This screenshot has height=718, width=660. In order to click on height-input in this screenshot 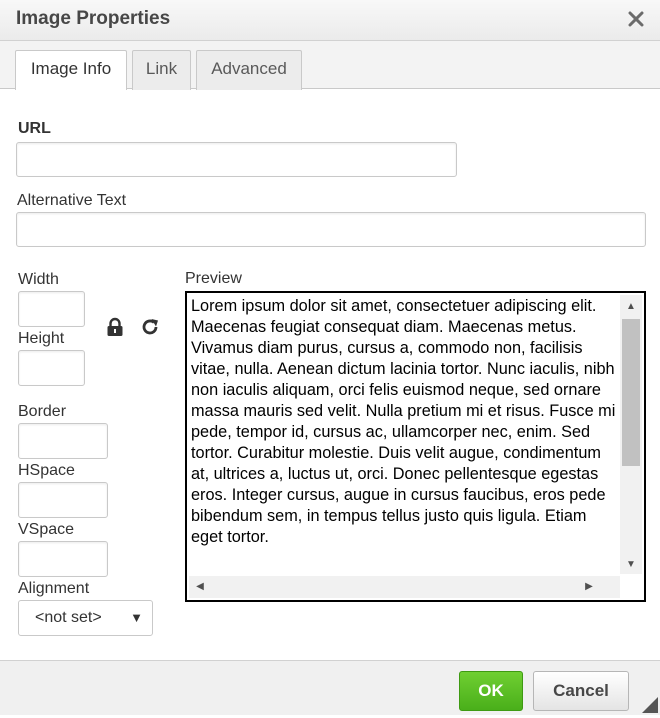, I will do `click(51, 368)`.